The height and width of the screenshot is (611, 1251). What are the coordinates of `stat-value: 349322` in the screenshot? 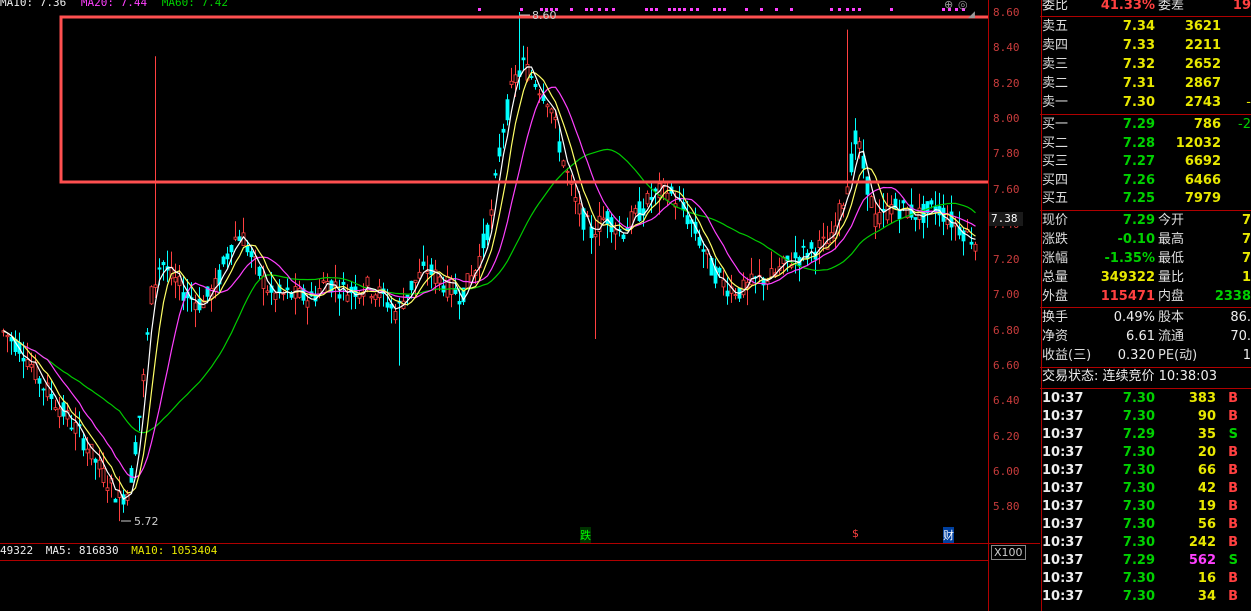 It's located at (1127, 277).